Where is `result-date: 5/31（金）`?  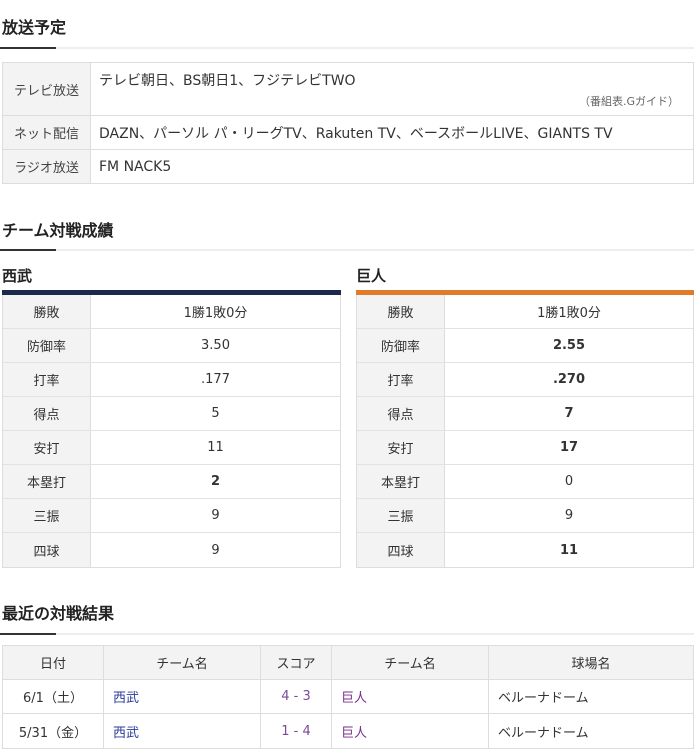 result-date: 5/31（金） is located at coordinates (53, 731).